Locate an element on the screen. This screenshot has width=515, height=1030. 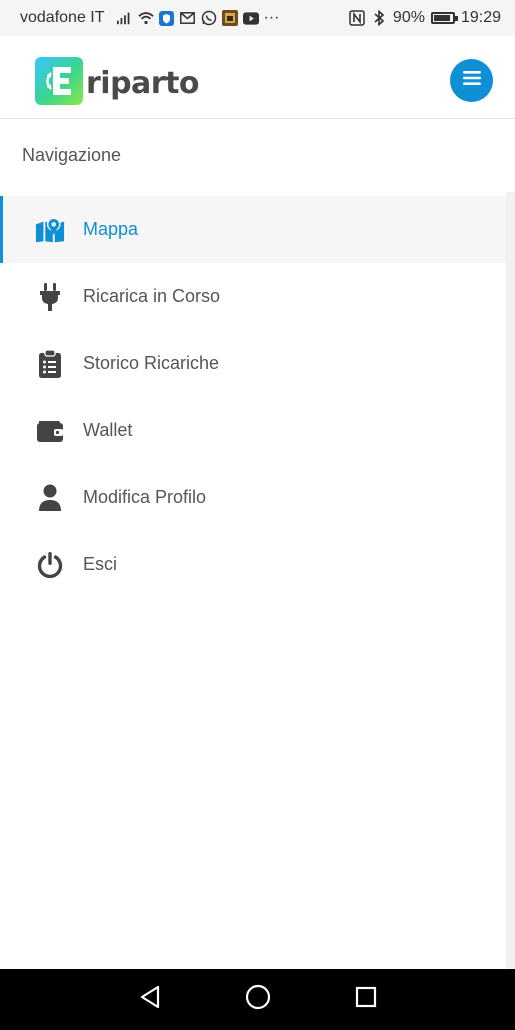
nav-item-label: Mappa is located at coordinates (111, 229).